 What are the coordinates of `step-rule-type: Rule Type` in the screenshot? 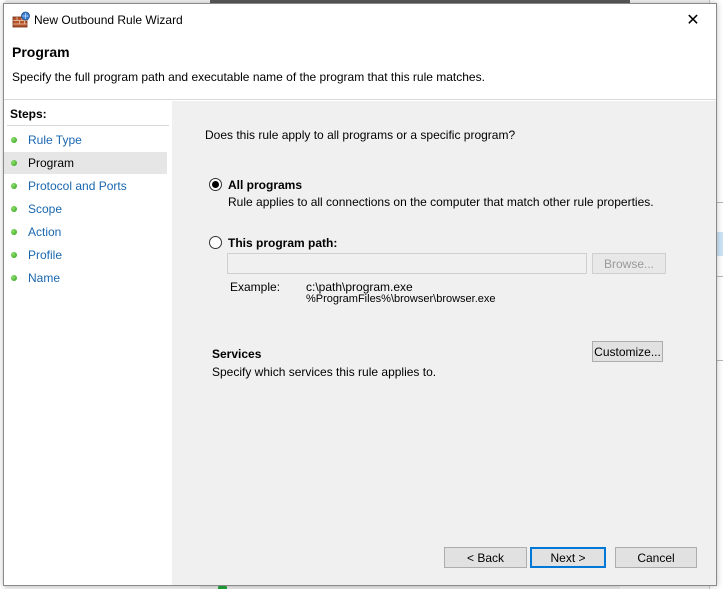 It's located at (85, 140).